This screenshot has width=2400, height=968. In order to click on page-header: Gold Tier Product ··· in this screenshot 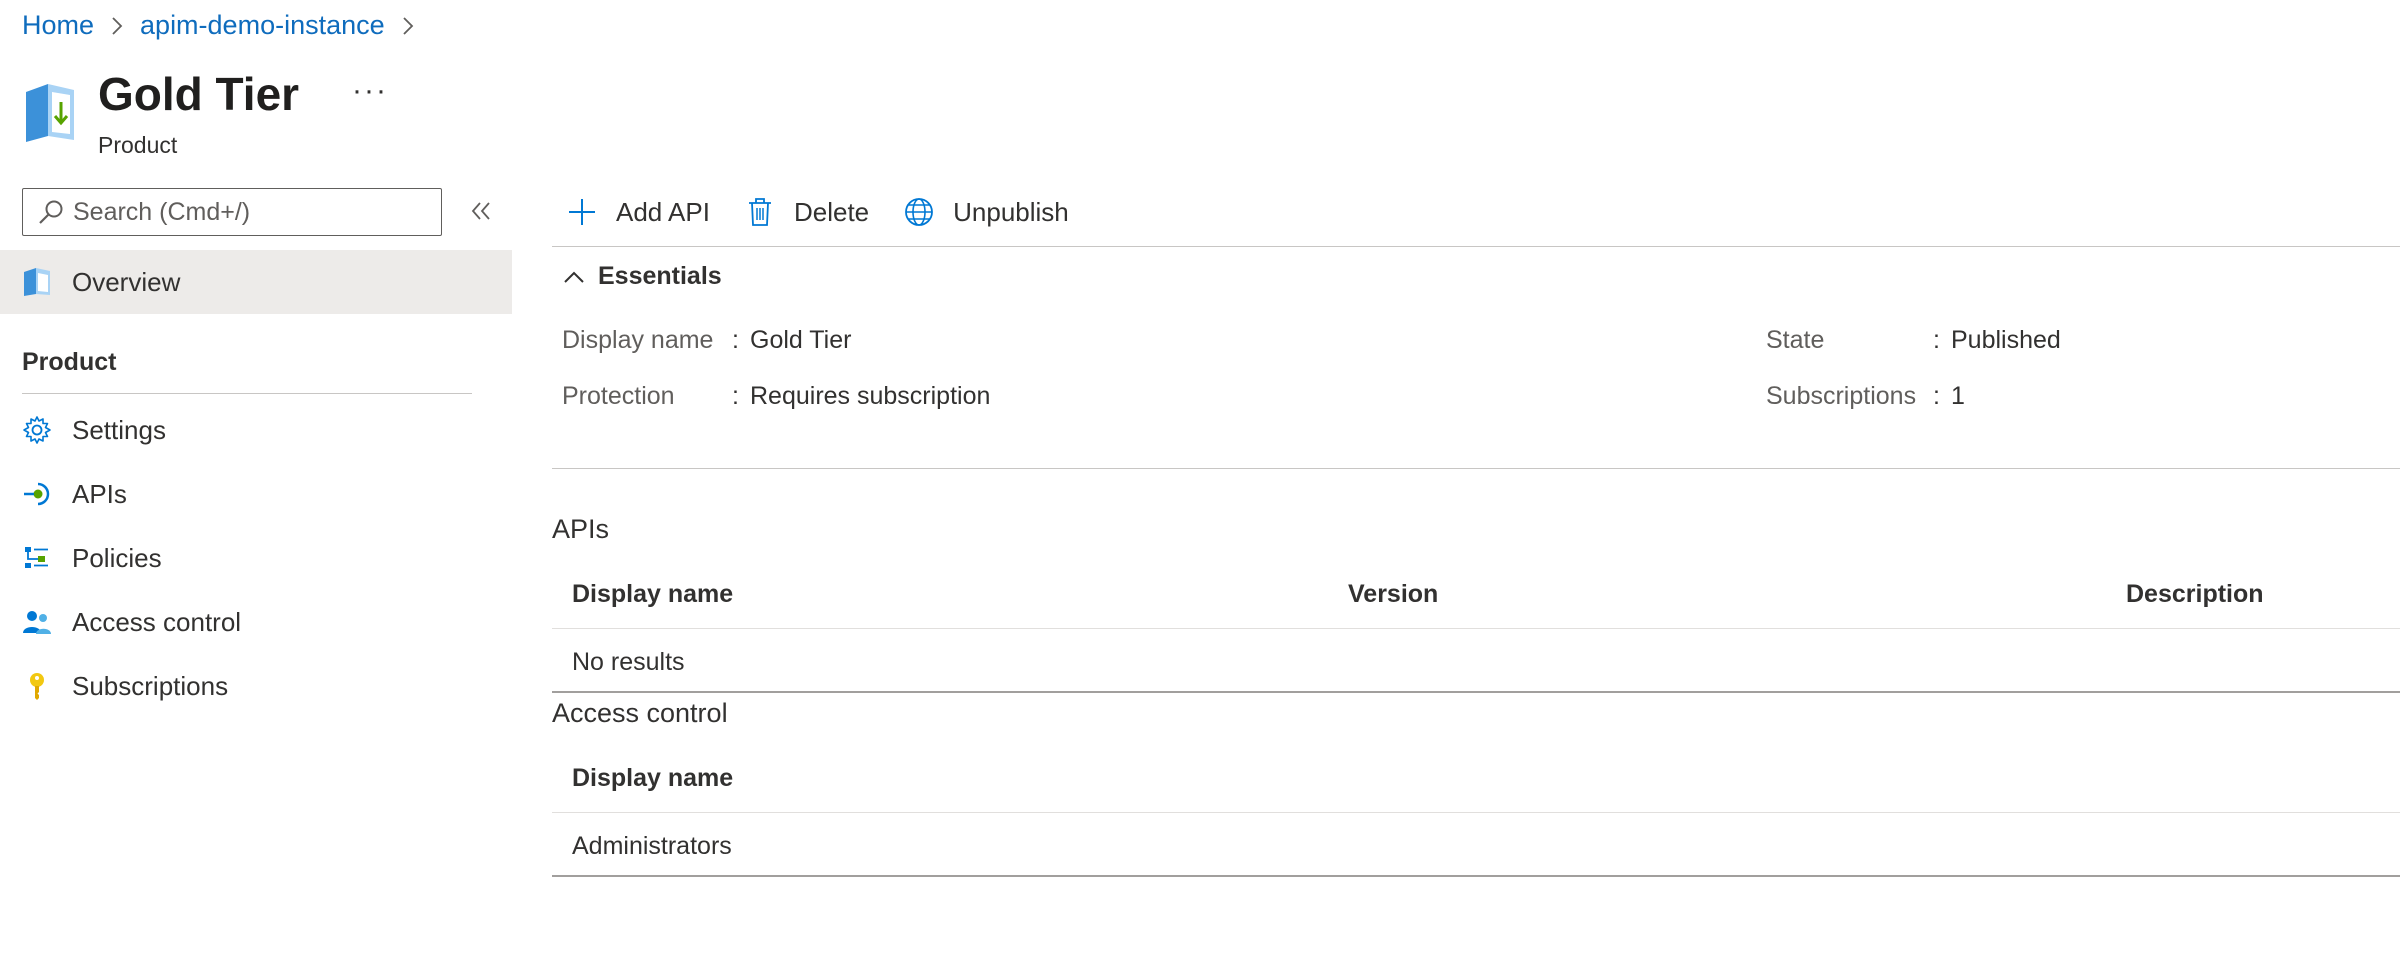, I will do `click(204, 112)`.